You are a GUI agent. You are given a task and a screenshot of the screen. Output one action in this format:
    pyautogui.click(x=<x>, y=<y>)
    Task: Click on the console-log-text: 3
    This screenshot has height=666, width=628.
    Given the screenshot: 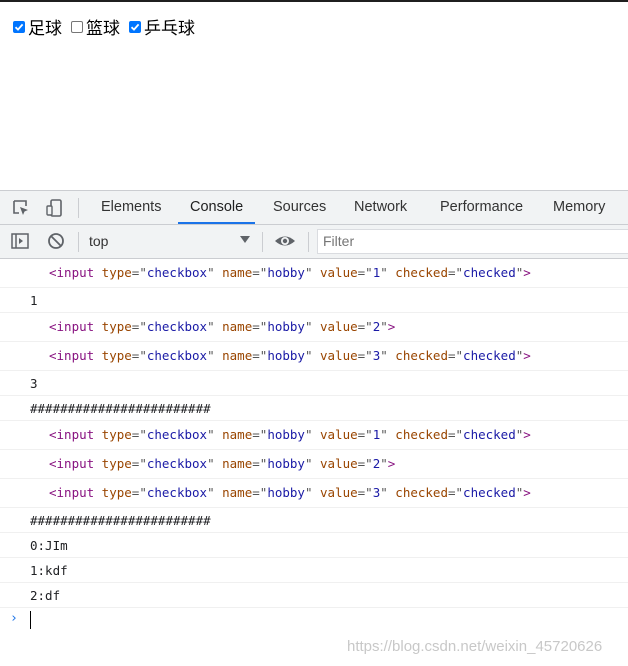 What is the action you would take?
    pyautogui.click(x=34, y=383)
    